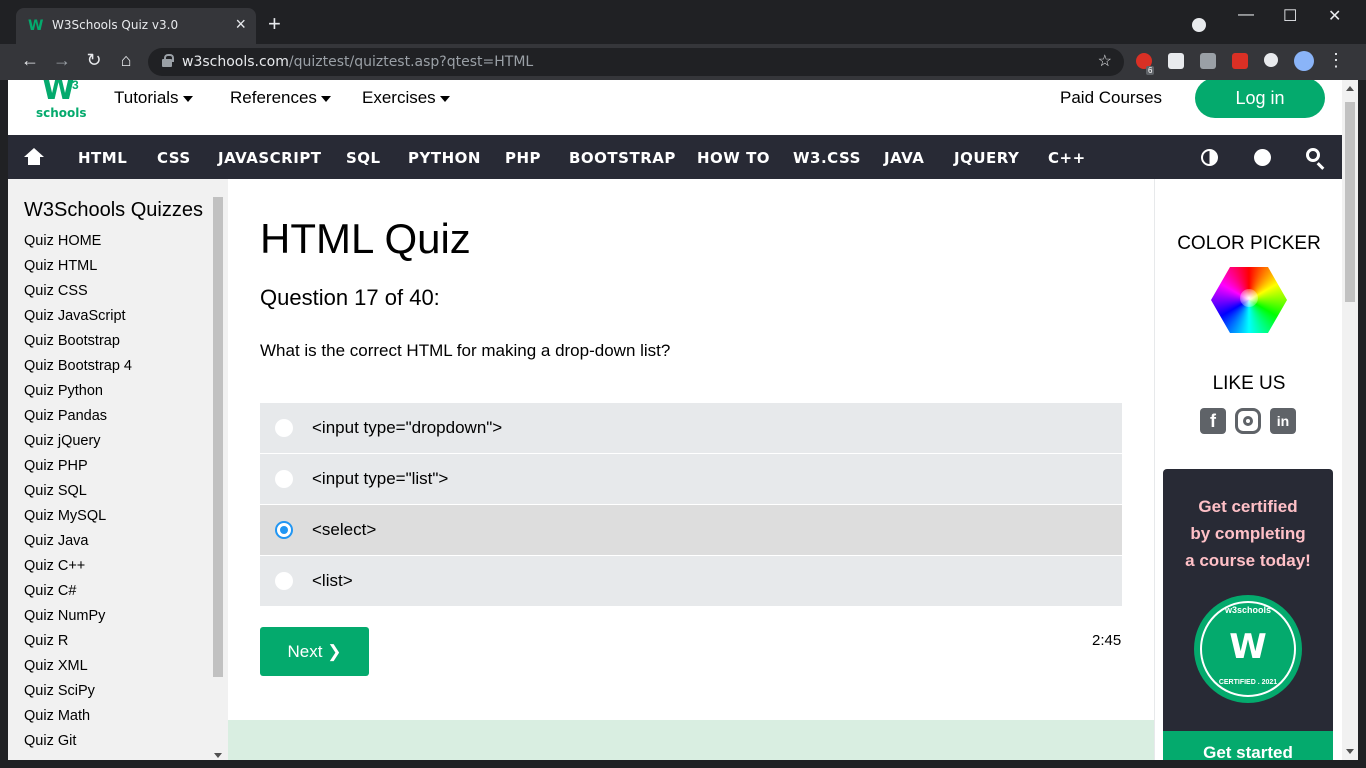  What do you see at coordinates (1240, 61) in the screenshot?
I see `extension-red-square-icon` at bounding box center [1240, 61].